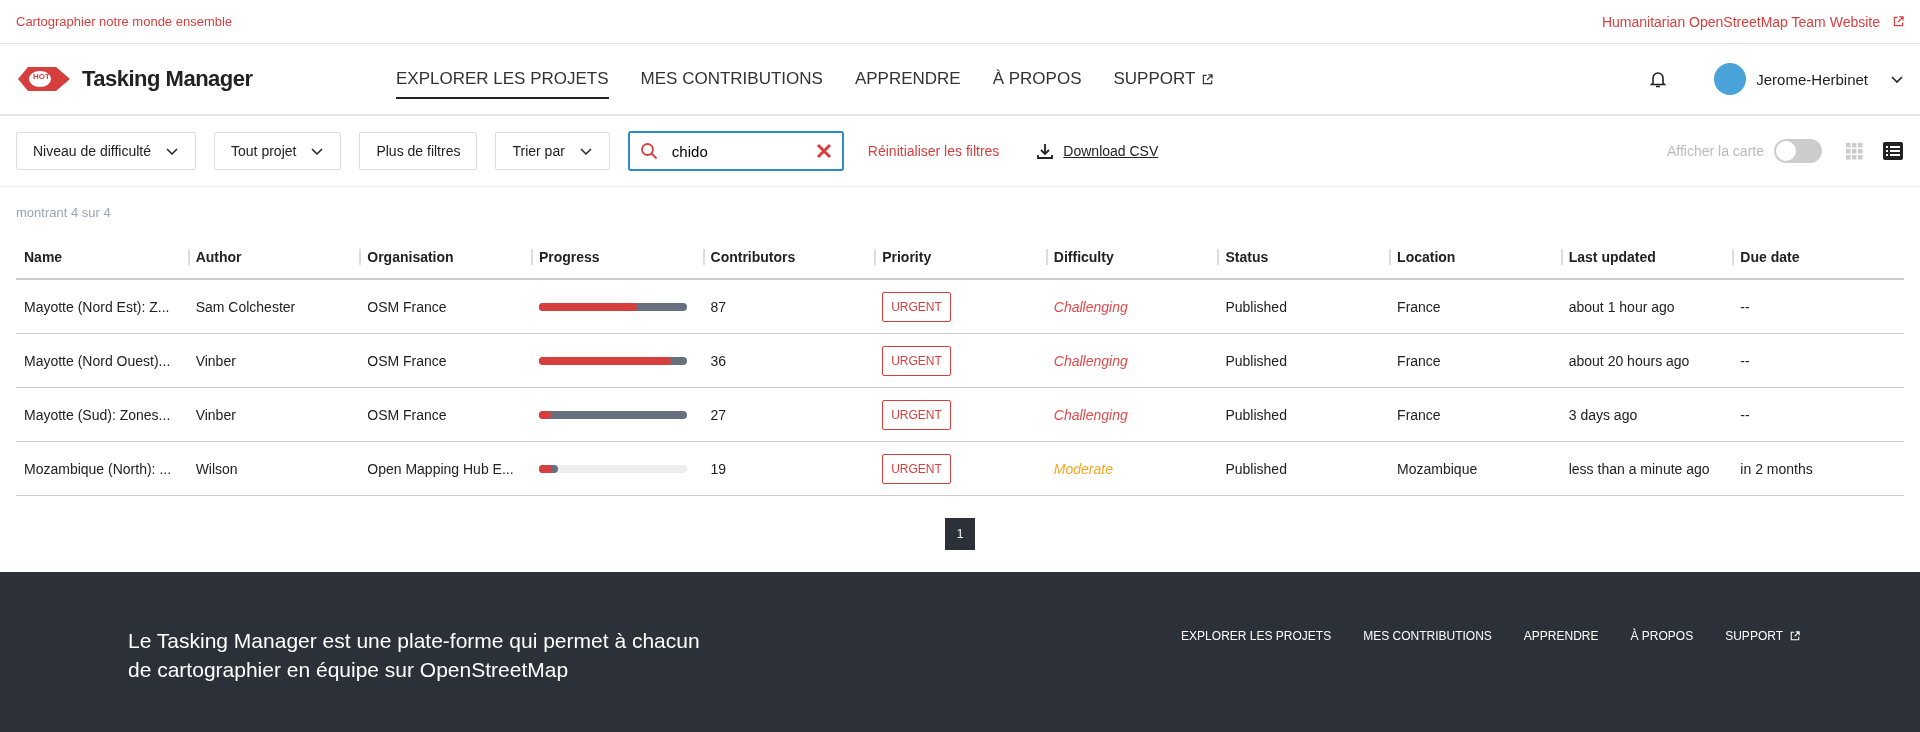  Describe the element at coordinates (718, 360) in the screenshot. I see `table-cell: 36` at that location.